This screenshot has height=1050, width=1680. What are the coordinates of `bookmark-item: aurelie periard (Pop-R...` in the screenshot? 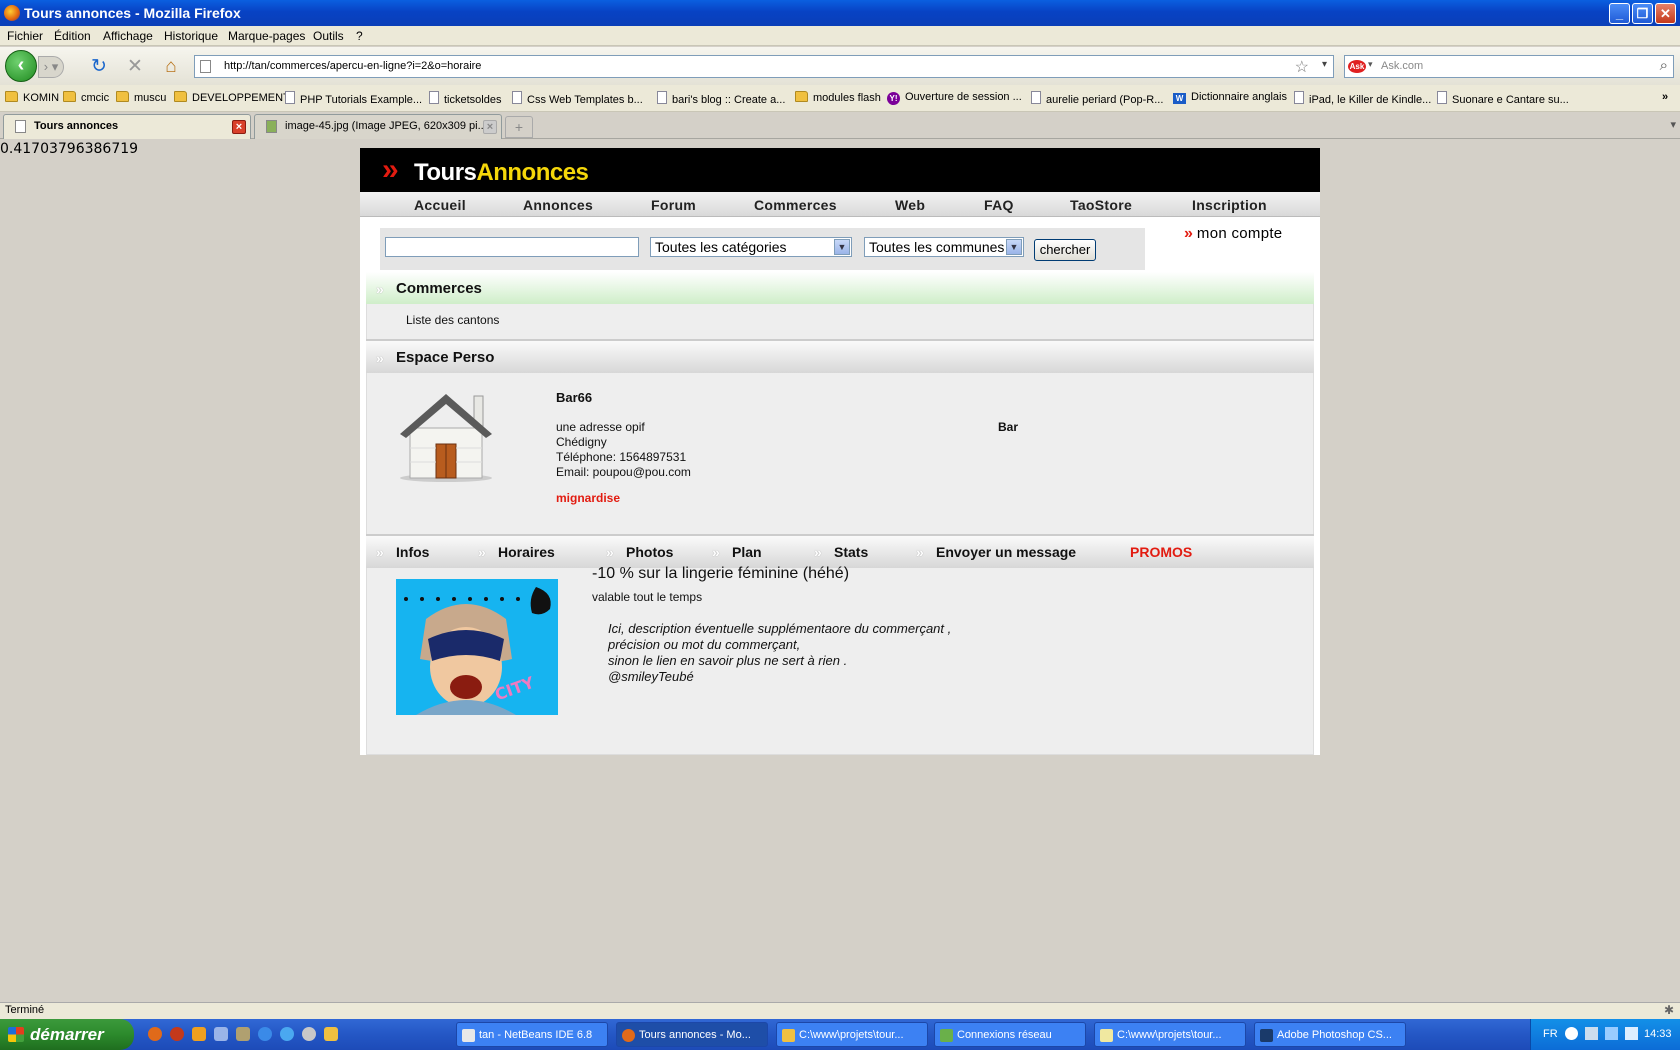 It's located at (1097, 98).